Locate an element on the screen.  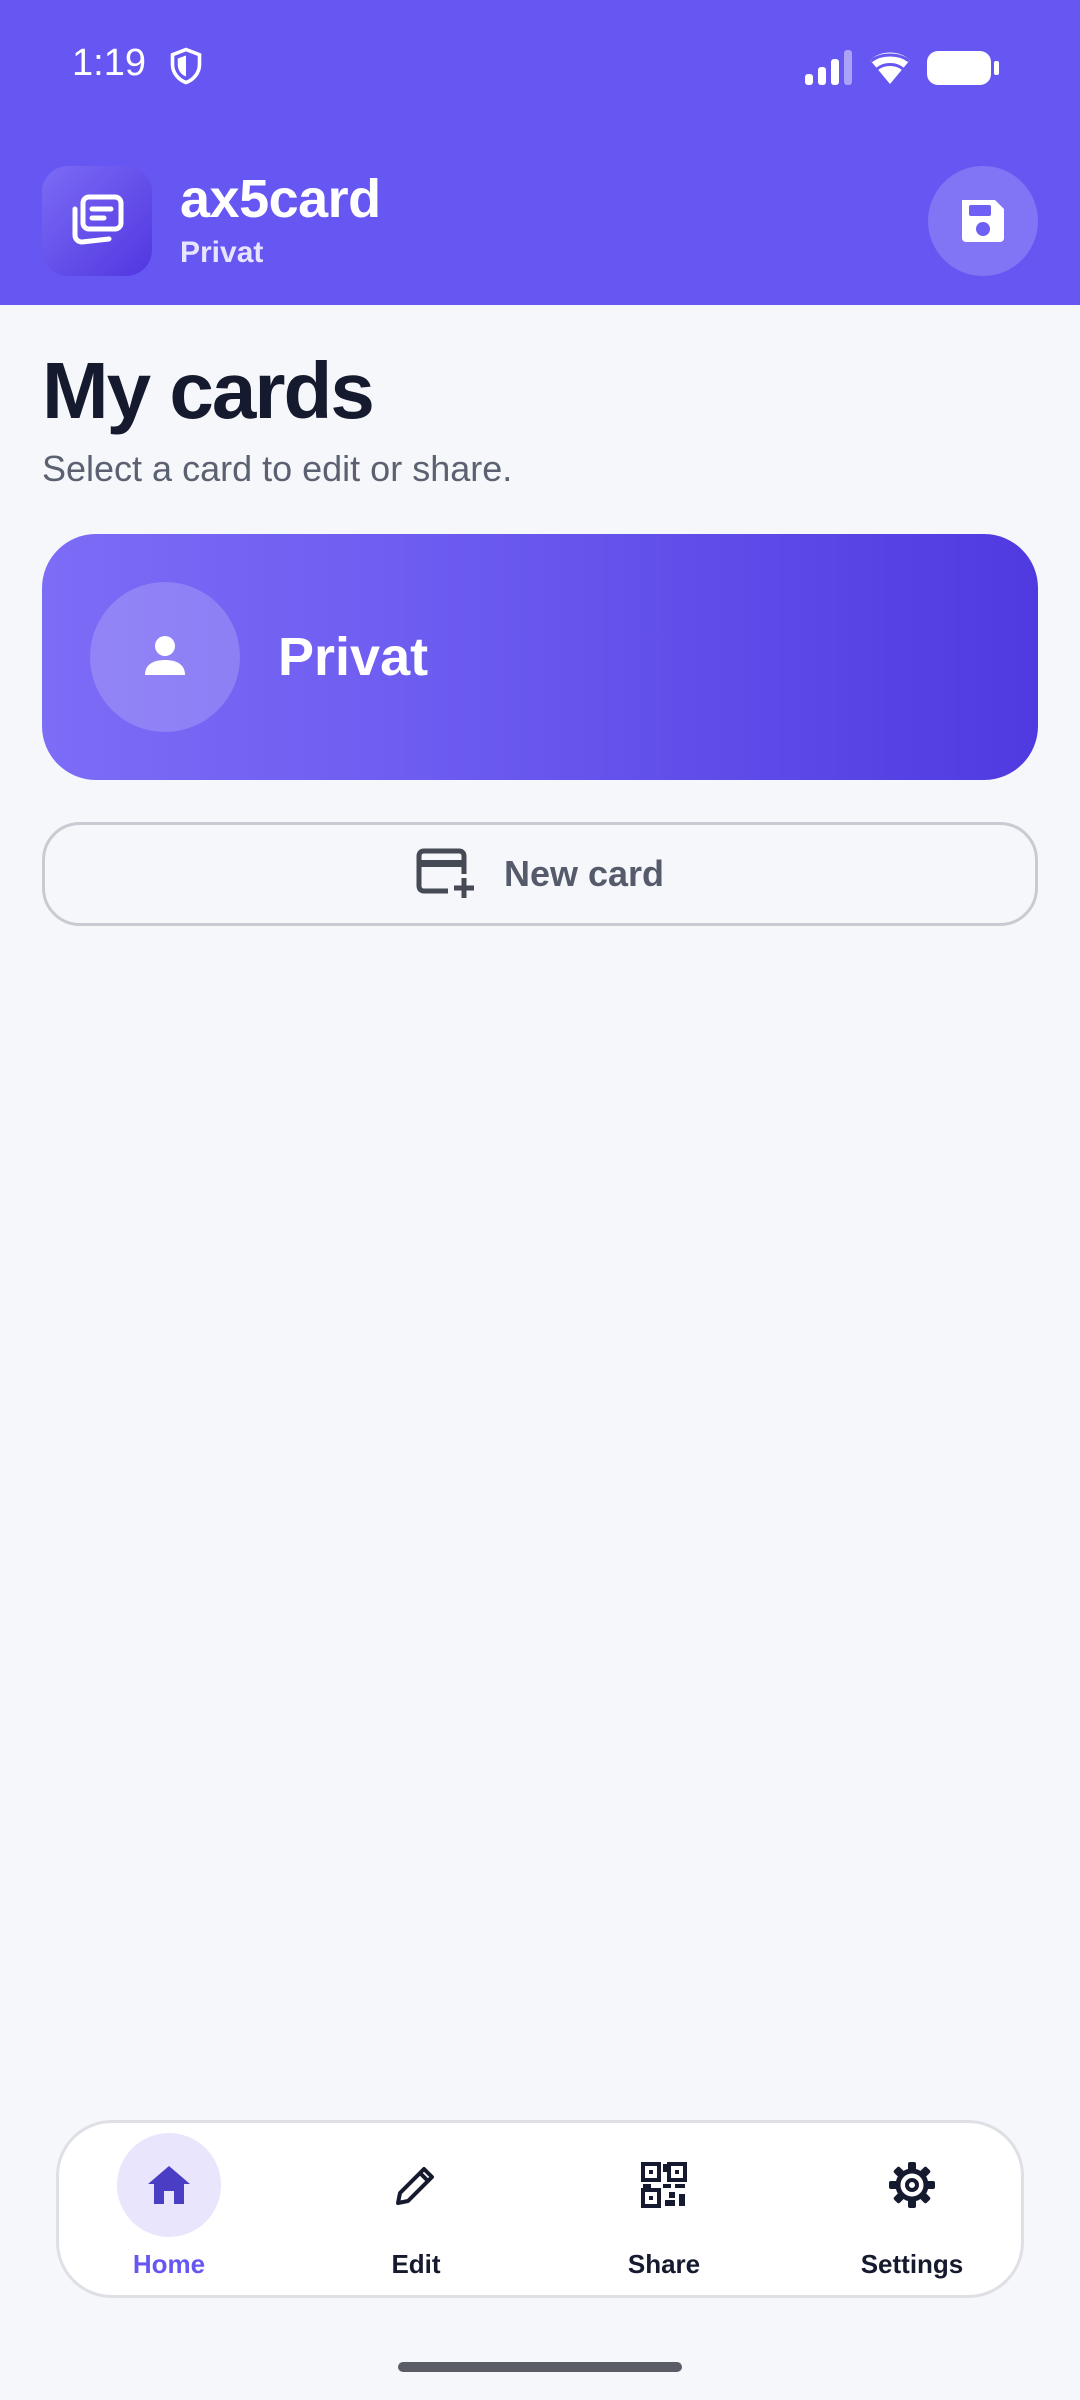
nav-share-indicator is located at coordinates (664, 2185).